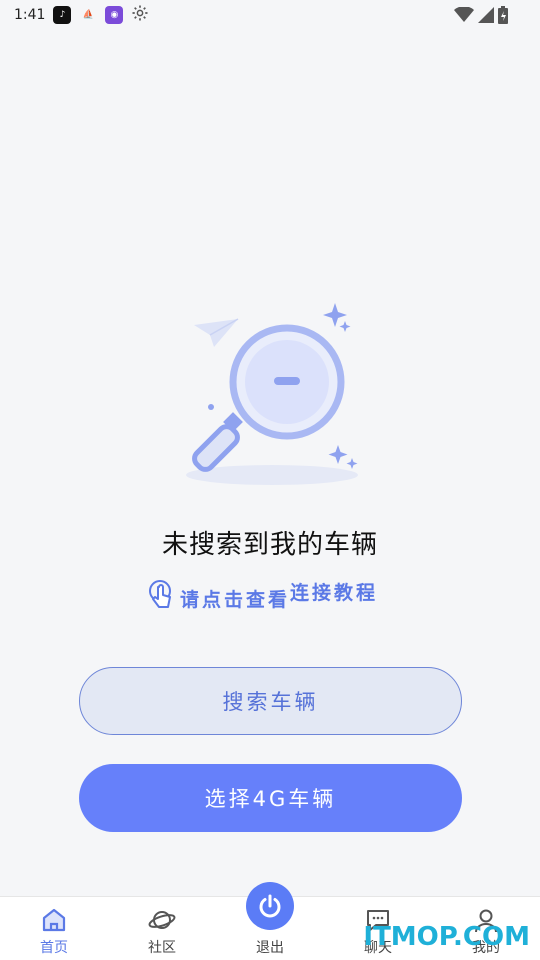  Describe the element at coordinates (272, 394) in the screenshot. I see `magnifier-illustration-icon` at that location.